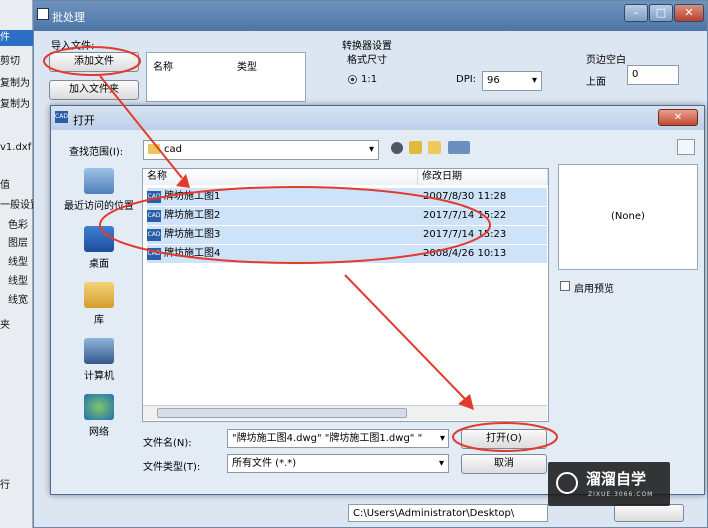 The width and height of the screenshot is (708, 528). Describe the element at coordinates (567, 483) in the screenshot. I see `play-logo-icon` at that location.